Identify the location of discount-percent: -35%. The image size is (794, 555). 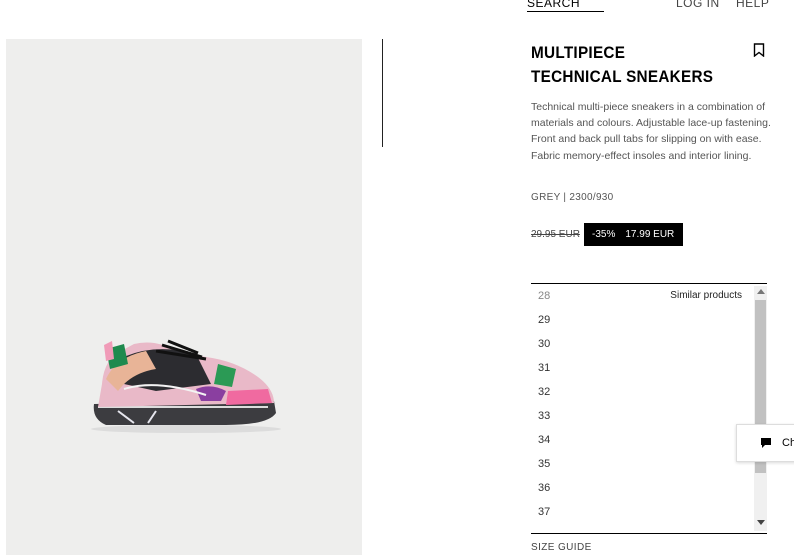
(604, 234).